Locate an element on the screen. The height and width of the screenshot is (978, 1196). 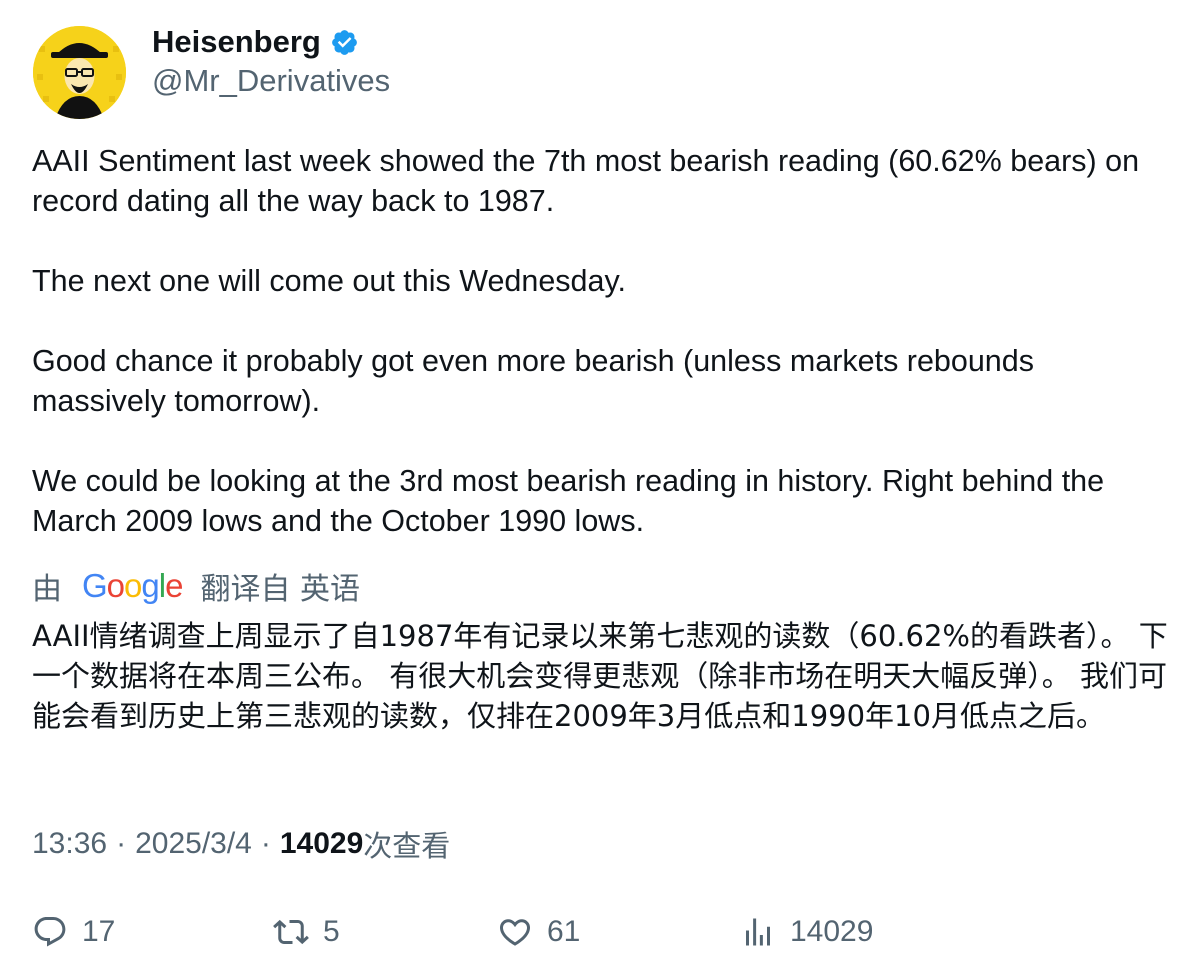
tweet-meta: 13:36 · 2025/3/4 · 14029 次查看 is located at coordinates (241, 844).